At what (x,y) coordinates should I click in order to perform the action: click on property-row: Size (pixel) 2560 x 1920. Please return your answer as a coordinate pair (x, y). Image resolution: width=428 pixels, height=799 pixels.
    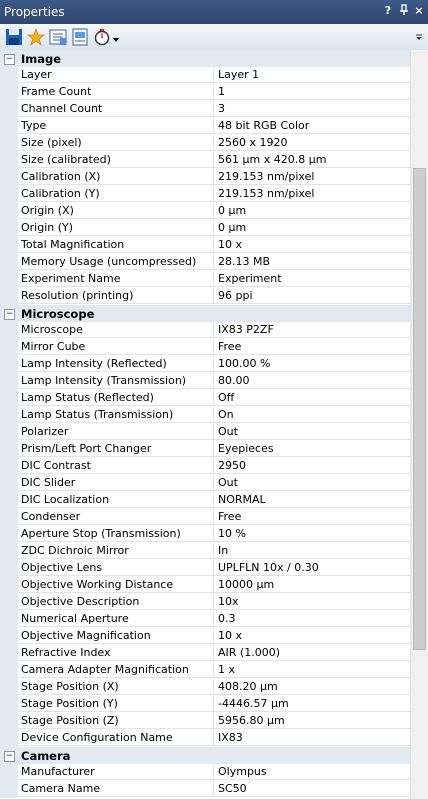
    Looking at the image, I should click on (205, 143).